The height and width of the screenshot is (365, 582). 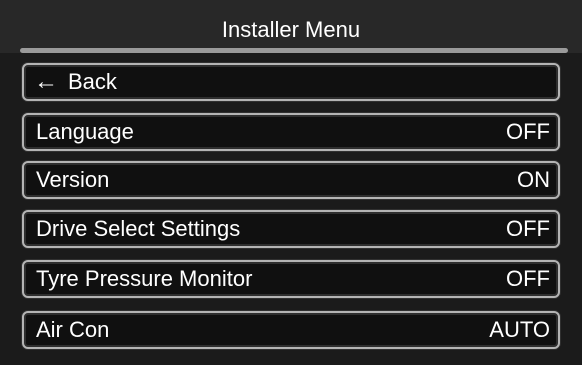 What do you see at coordinates (291, 82) in the screenshot?
I see `back-button: ← Back` at bounding box center [291, 82].